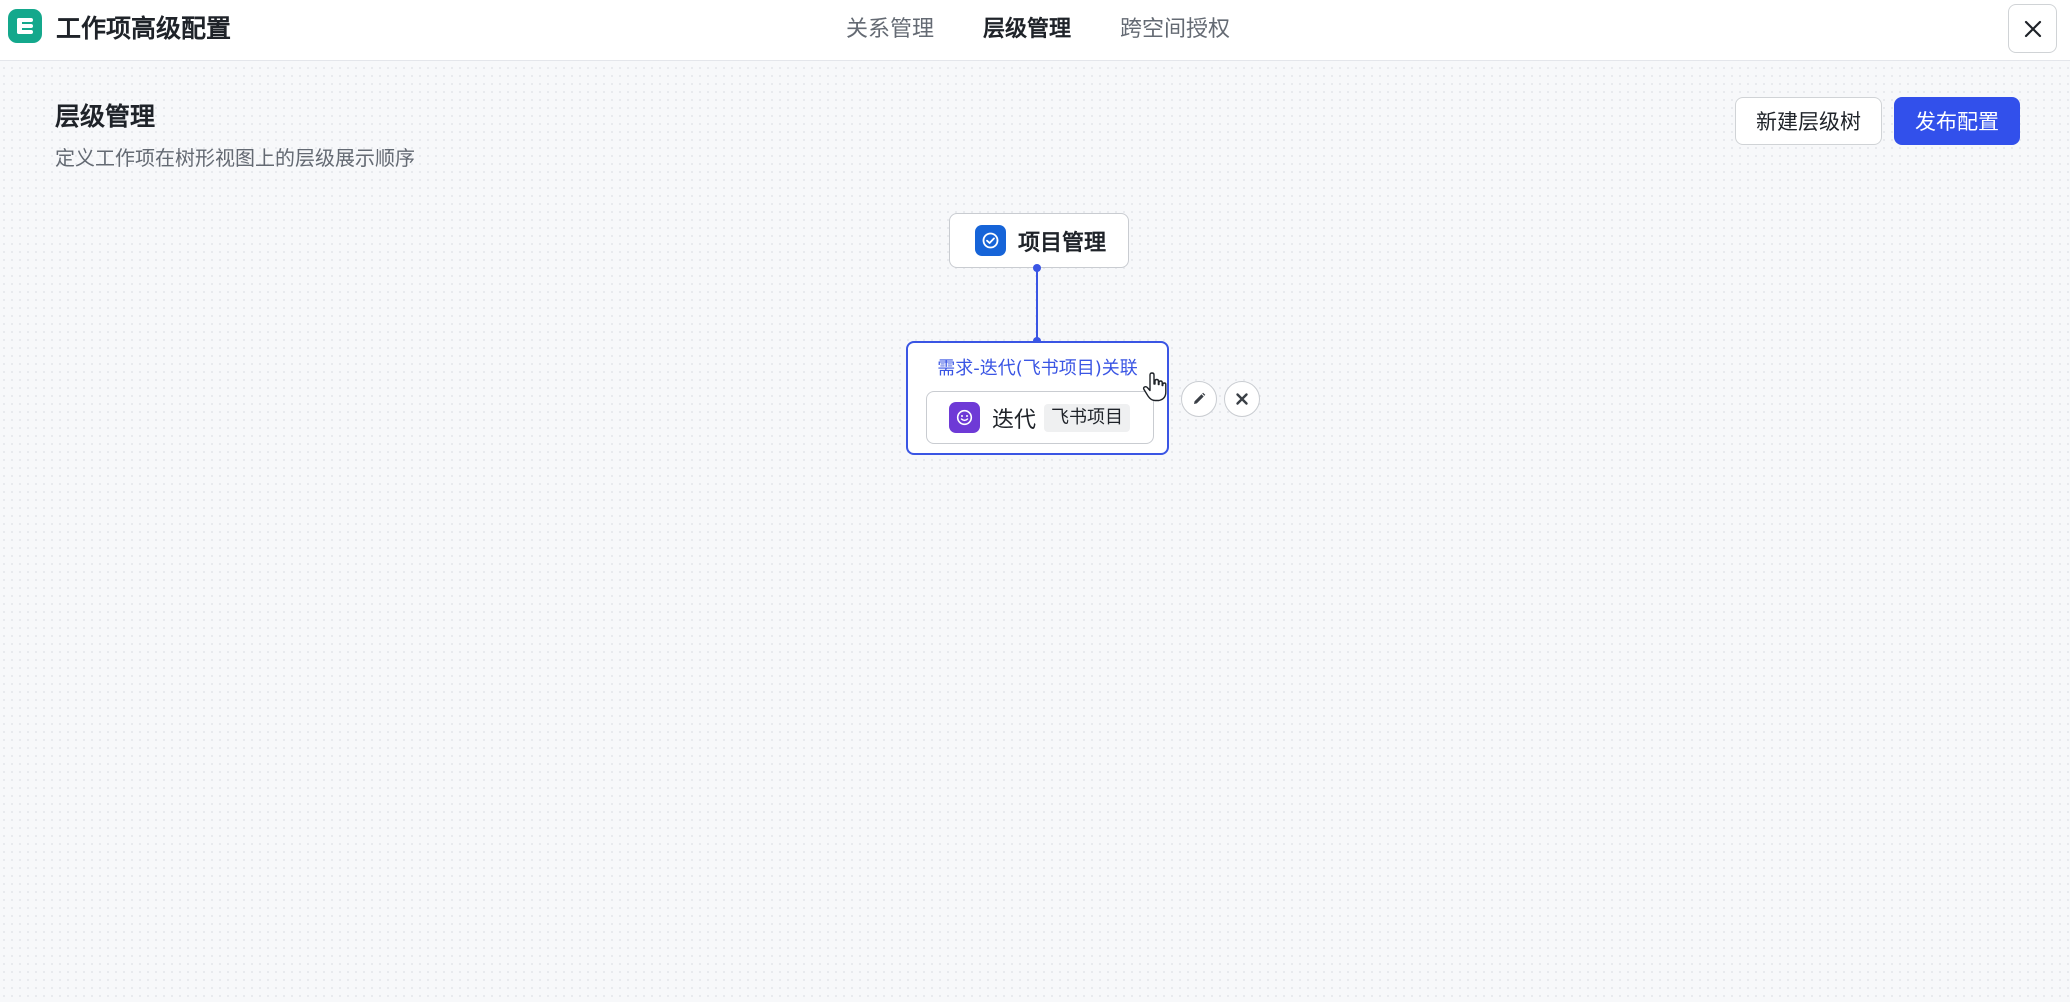  I want to click on close-button, so click(2032, 28).